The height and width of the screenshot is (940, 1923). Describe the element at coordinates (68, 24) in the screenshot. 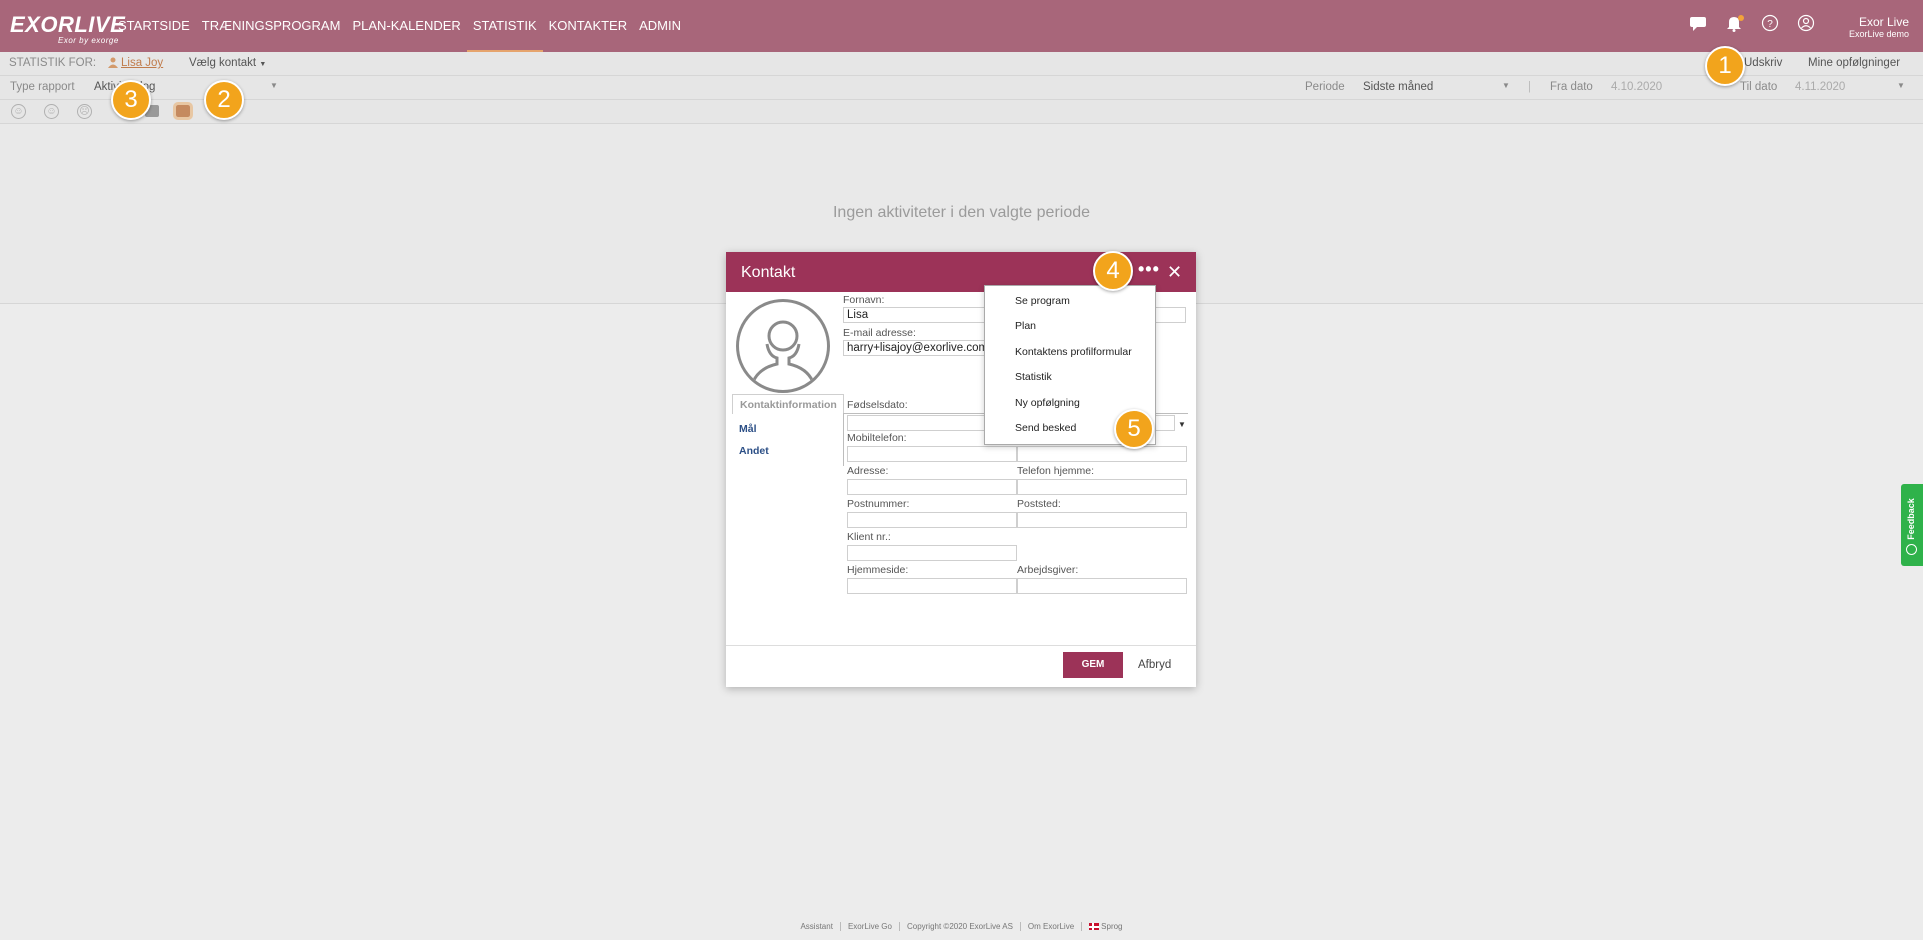

I see `logo-text: EXORLIVE` at that location.